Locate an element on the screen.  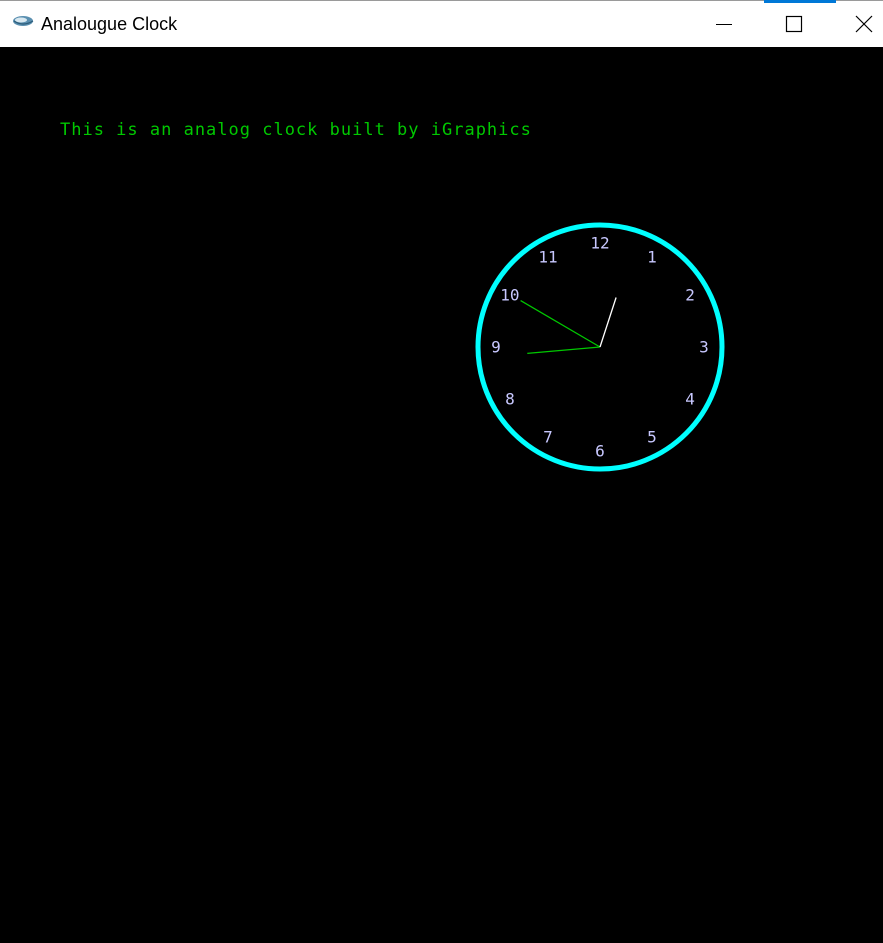
maximize-button is located at coordinates (795, 24).